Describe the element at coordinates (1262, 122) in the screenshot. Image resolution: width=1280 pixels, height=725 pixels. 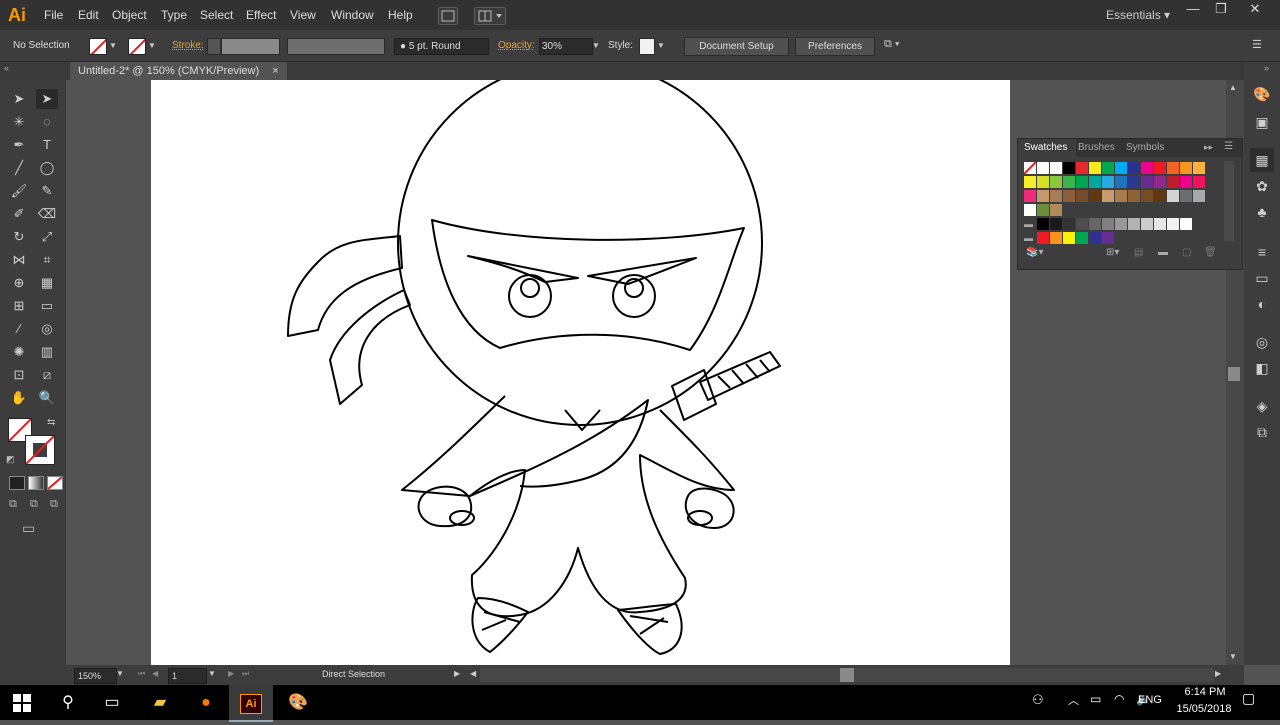
I see `color-guide-icon: ▣` at that location.